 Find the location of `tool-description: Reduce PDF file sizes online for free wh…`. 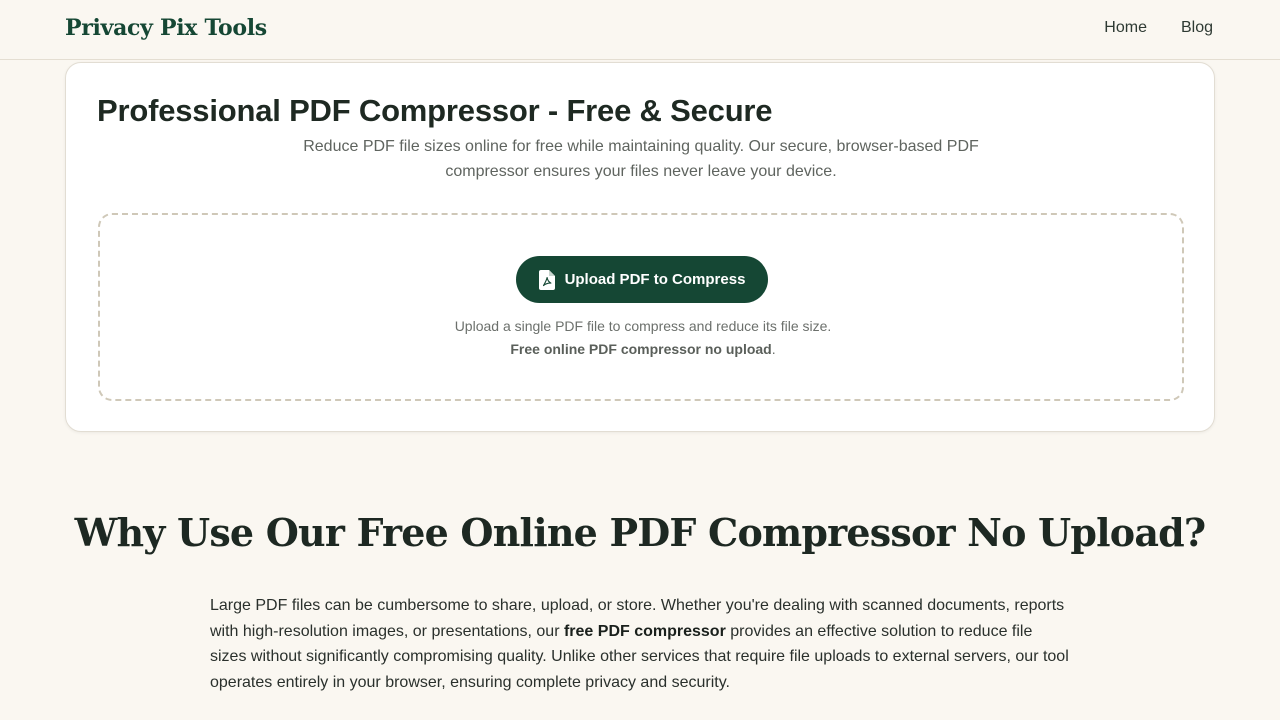

tool-description: Reduce PDF file sizes online for free wh… is located at coordinates (641, 159).